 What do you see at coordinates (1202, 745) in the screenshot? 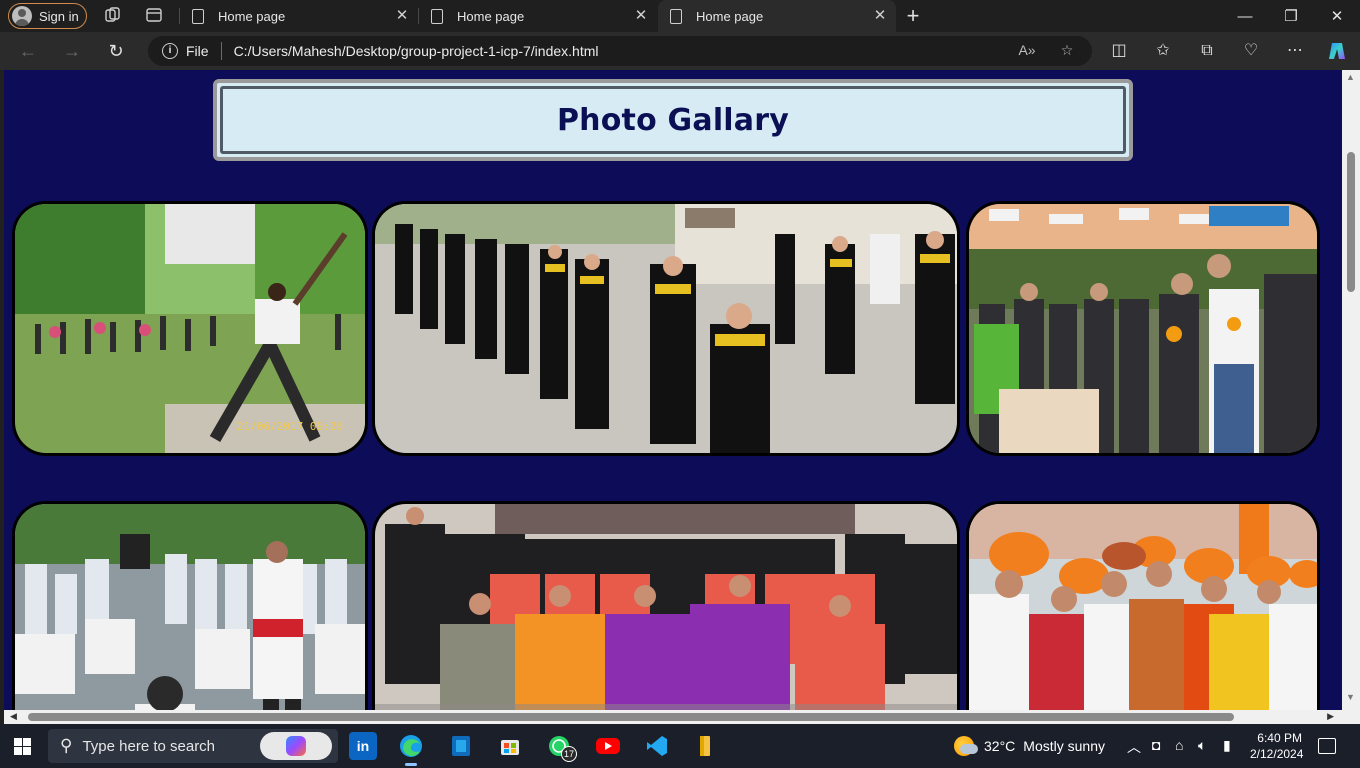
I see `volume-icon: 🔈︎` at bounding box center [1202, 745].